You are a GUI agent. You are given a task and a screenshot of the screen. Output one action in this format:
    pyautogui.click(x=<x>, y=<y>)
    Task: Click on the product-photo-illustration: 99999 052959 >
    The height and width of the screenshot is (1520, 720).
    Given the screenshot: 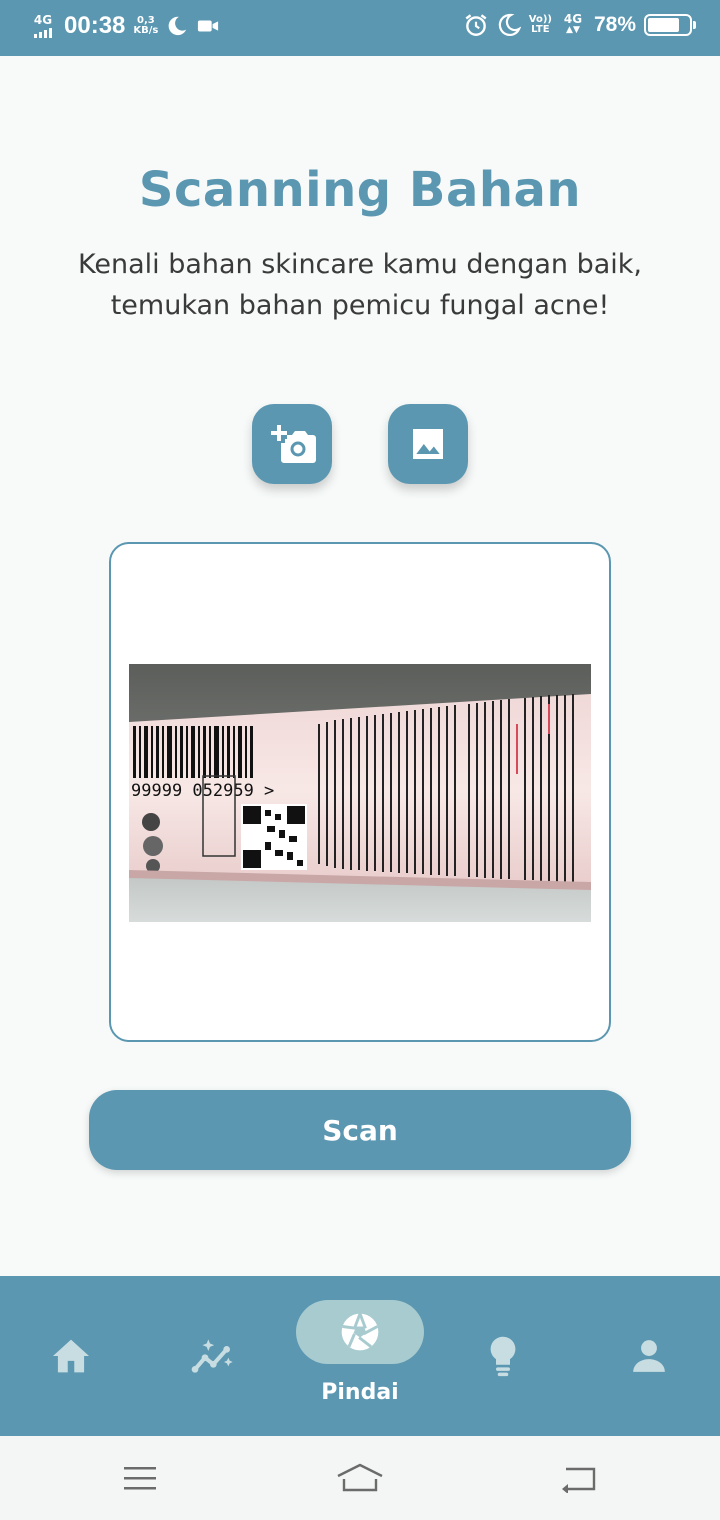 What is the action you would take?
    pyautogui.click(x=360, y=793)
    